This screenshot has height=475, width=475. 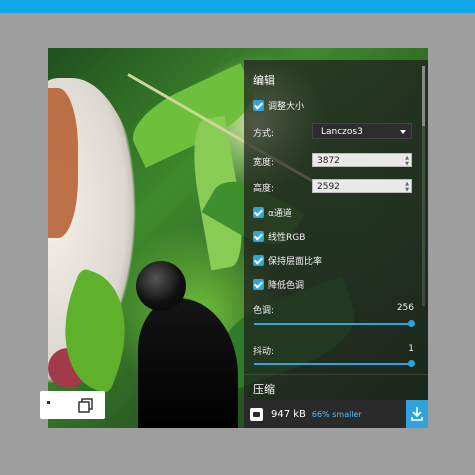 What do you see at coordinates (342, 132) in the screenshot?
I see `method-select-value: Lanczos3` at bounding box center [342, 132].